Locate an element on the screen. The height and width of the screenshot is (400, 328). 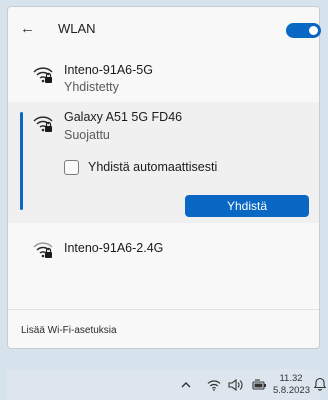
flyout-footer: Lisää Wi-Fi-asetuksia is located at coordinates (163, 329).